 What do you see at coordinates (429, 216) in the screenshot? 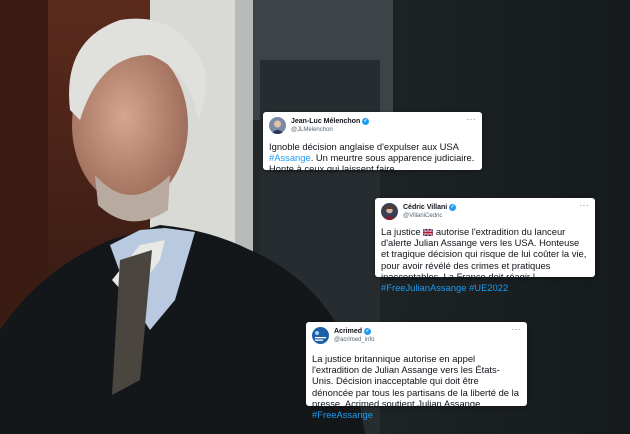
I see `author-handle: @VillaniCedric` at bounding box center [429, 216].